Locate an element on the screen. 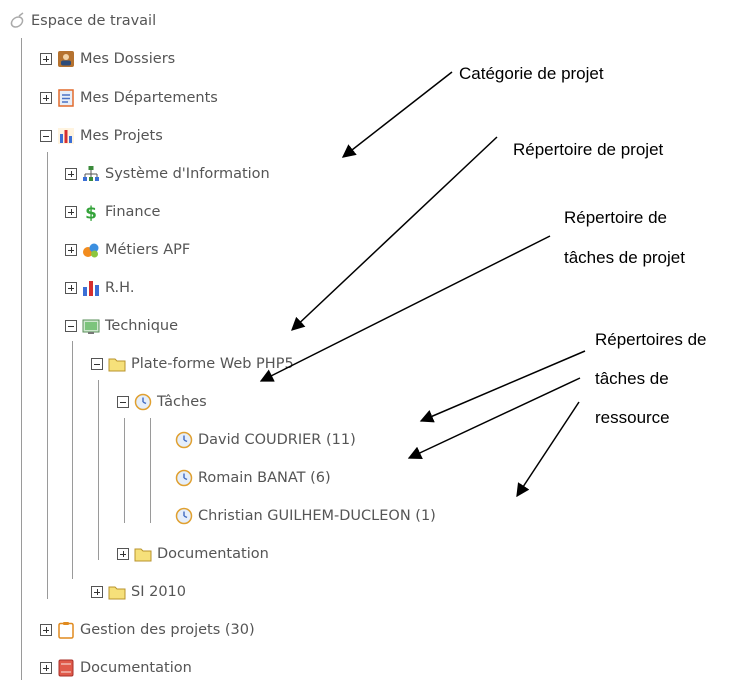 The width and height of the screenshot is (756, 685). tree-item-systeme-information: Système d'Information is located at coordinates (167, 174).